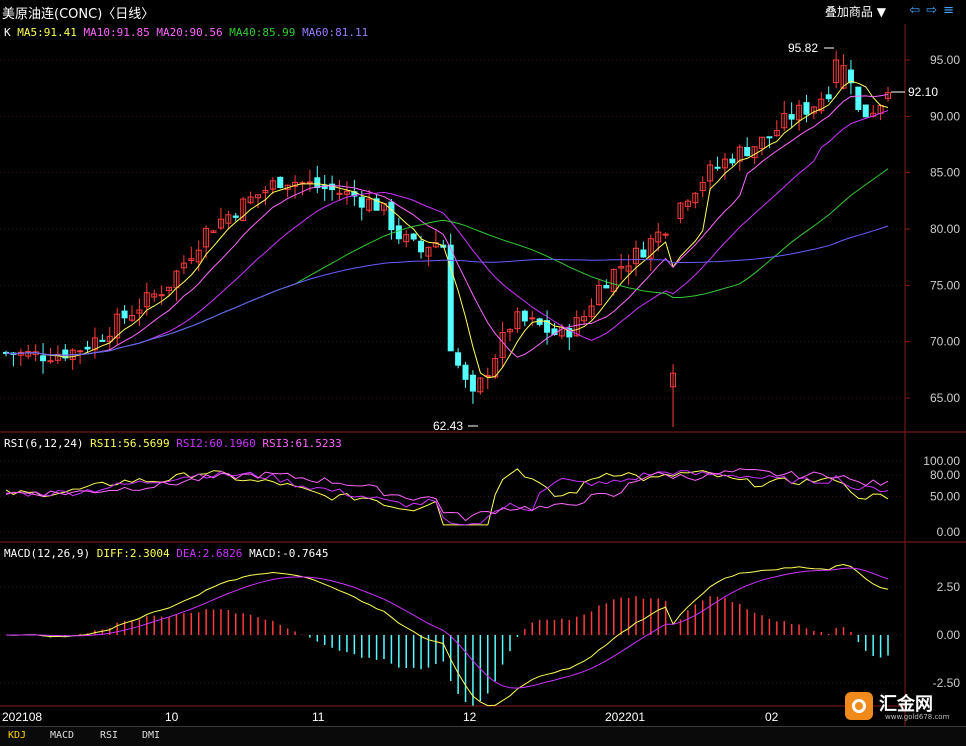  What do you see at coordinates (447, 628) in the screenshot?
I see `dea-line` at bounding box center [447, 628].